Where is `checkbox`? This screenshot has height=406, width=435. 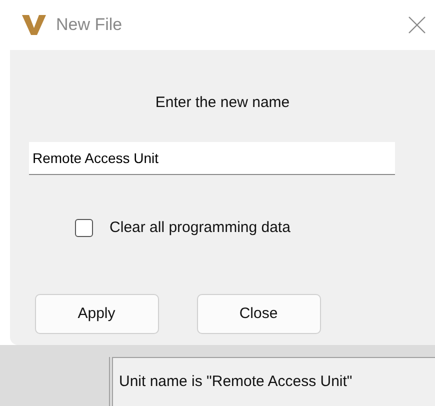 checkbox is located at coordinates (83, 227).